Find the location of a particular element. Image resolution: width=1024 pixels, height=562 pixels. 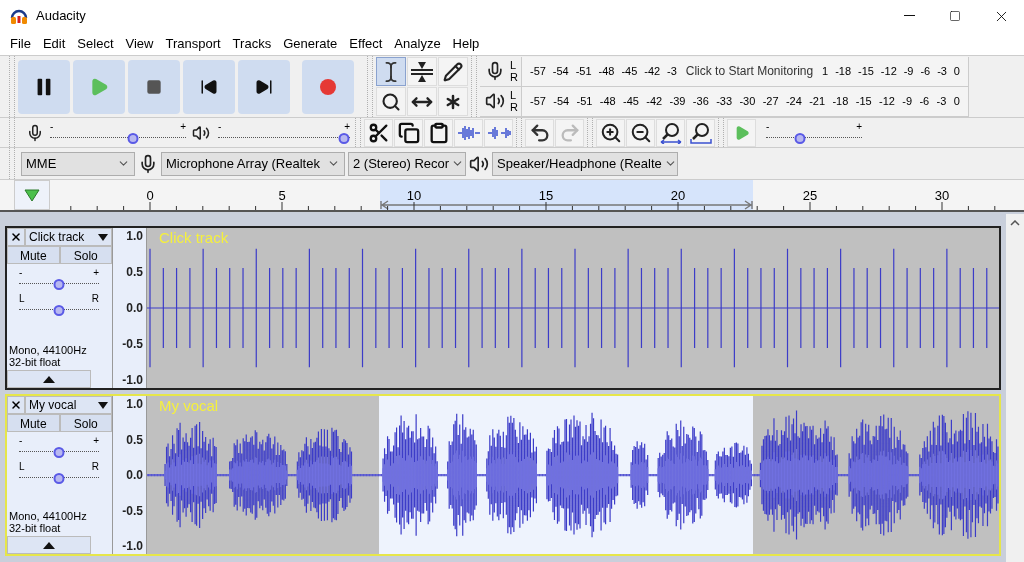

record-button is located at coordinates (328, 86).